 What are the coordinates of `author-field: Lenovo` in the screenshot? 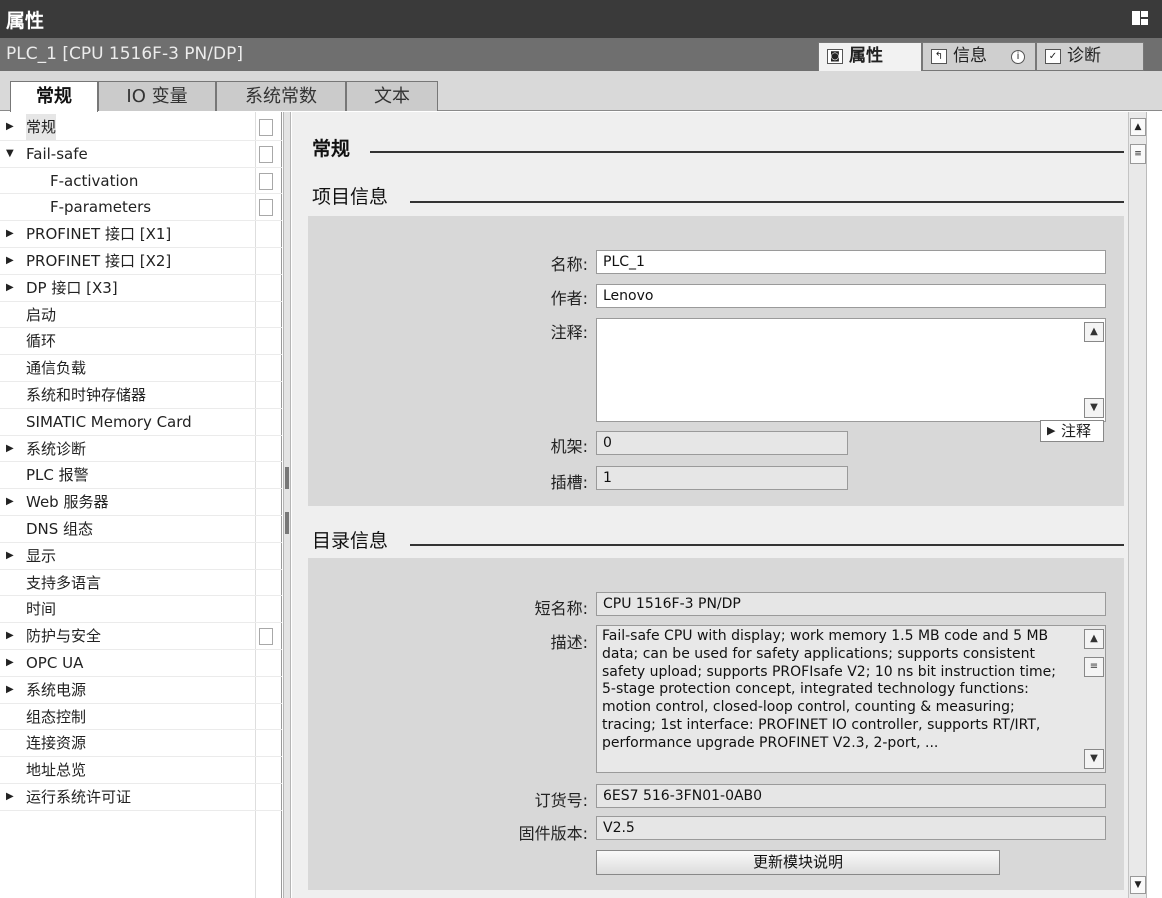 It's located at (851, 296).